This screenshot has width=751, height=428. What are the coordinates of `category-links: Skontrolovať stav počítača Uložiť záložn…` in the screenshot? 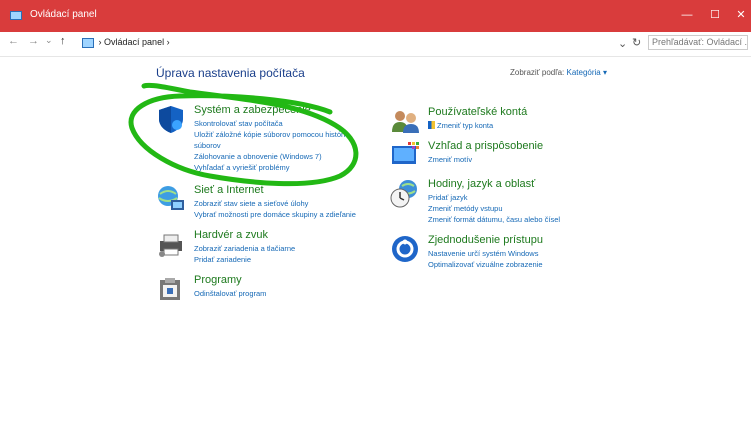 It's located at (284, 145).